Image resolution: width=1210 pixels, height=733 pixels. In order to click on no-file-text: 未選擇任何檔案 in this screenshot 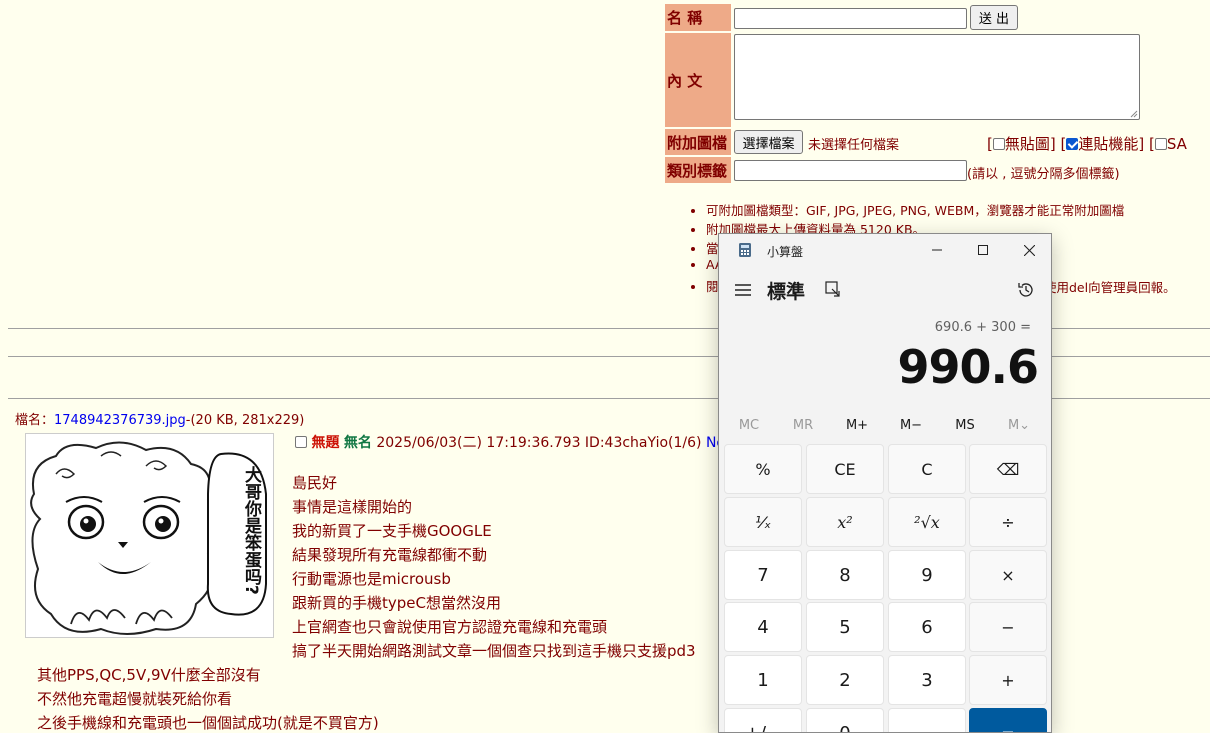, I will do `click(854, 145)`.